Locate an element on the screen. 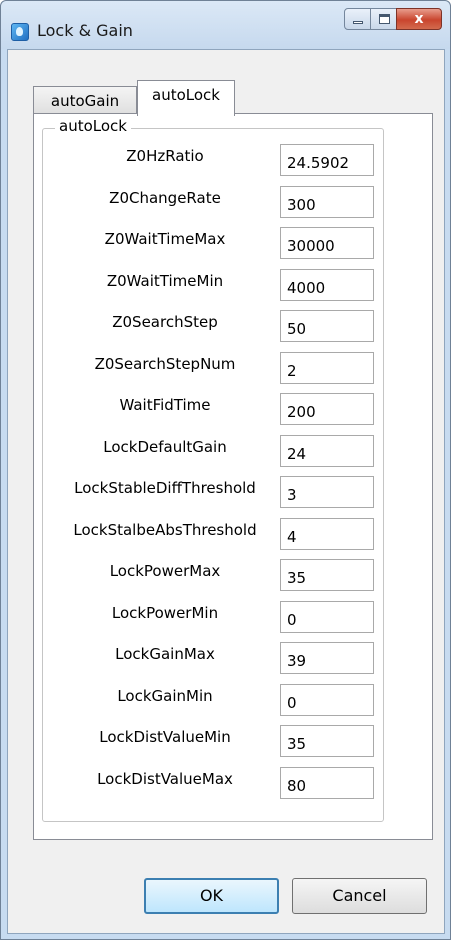  param-label: LockDefaultGain is located at coordinates (165, 447).